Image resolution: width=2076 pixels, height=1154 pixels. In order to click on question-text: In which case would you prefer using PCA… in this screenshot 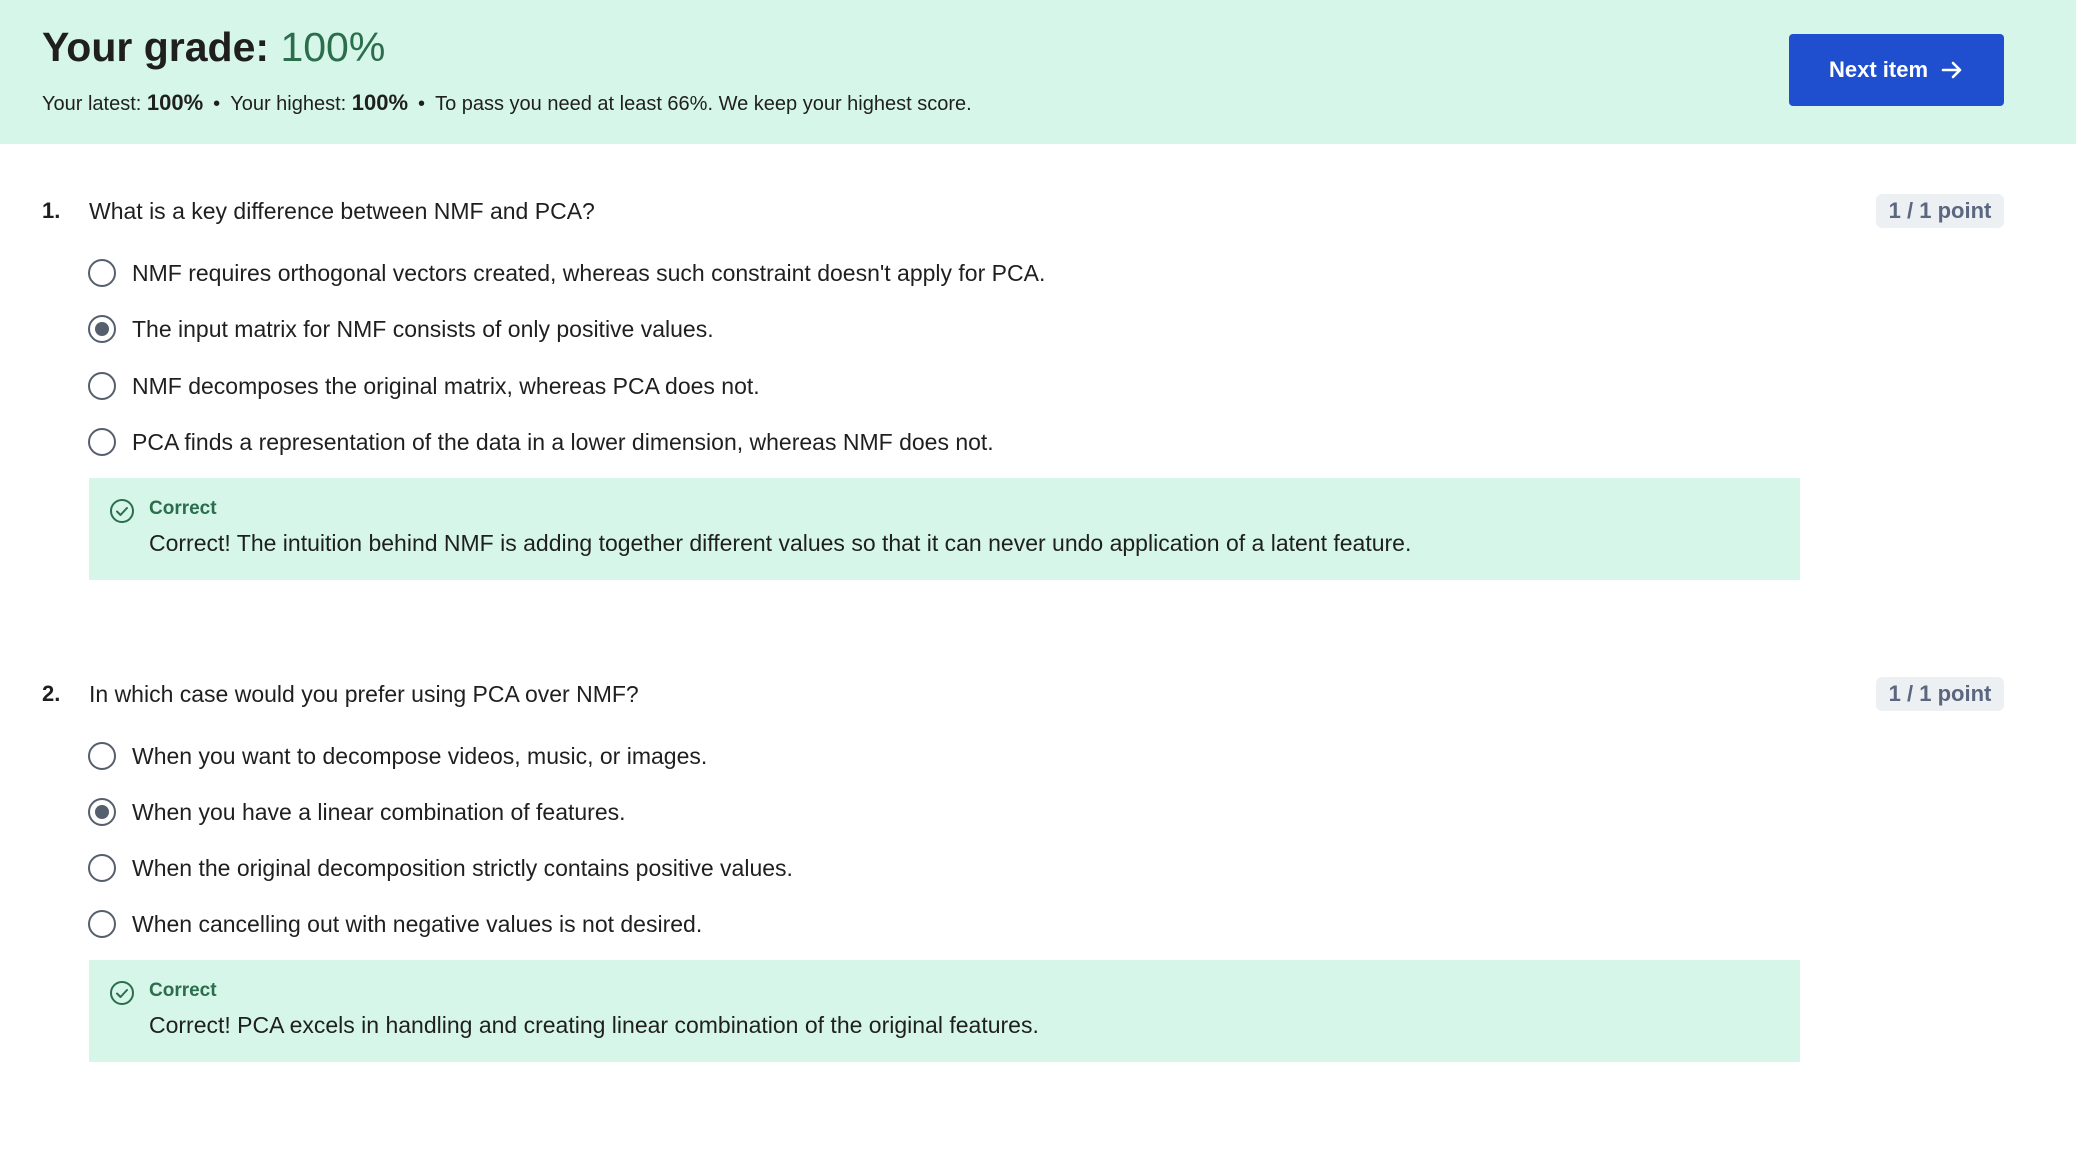, I will do `click(364, 694)`.